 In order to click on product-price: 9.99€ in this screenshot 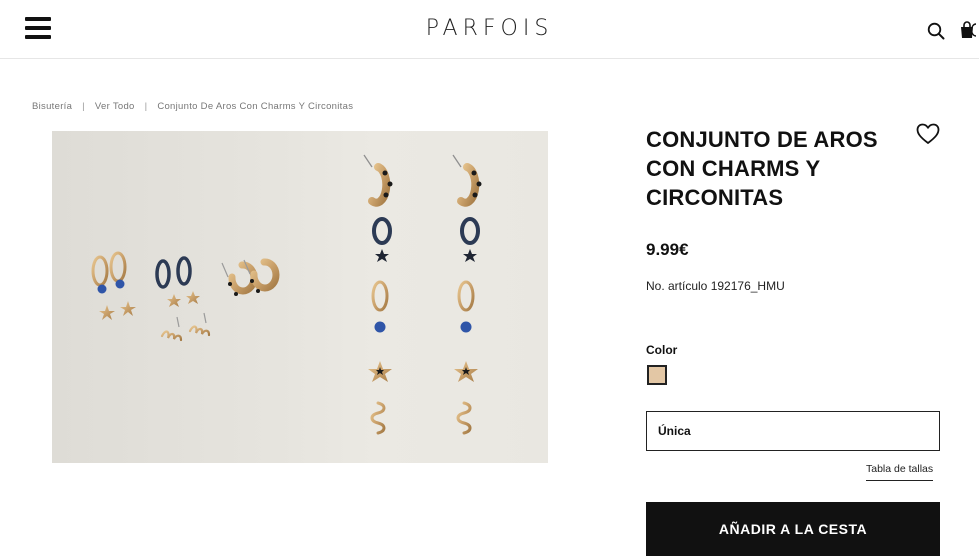, I will do `click(667, 249)`.